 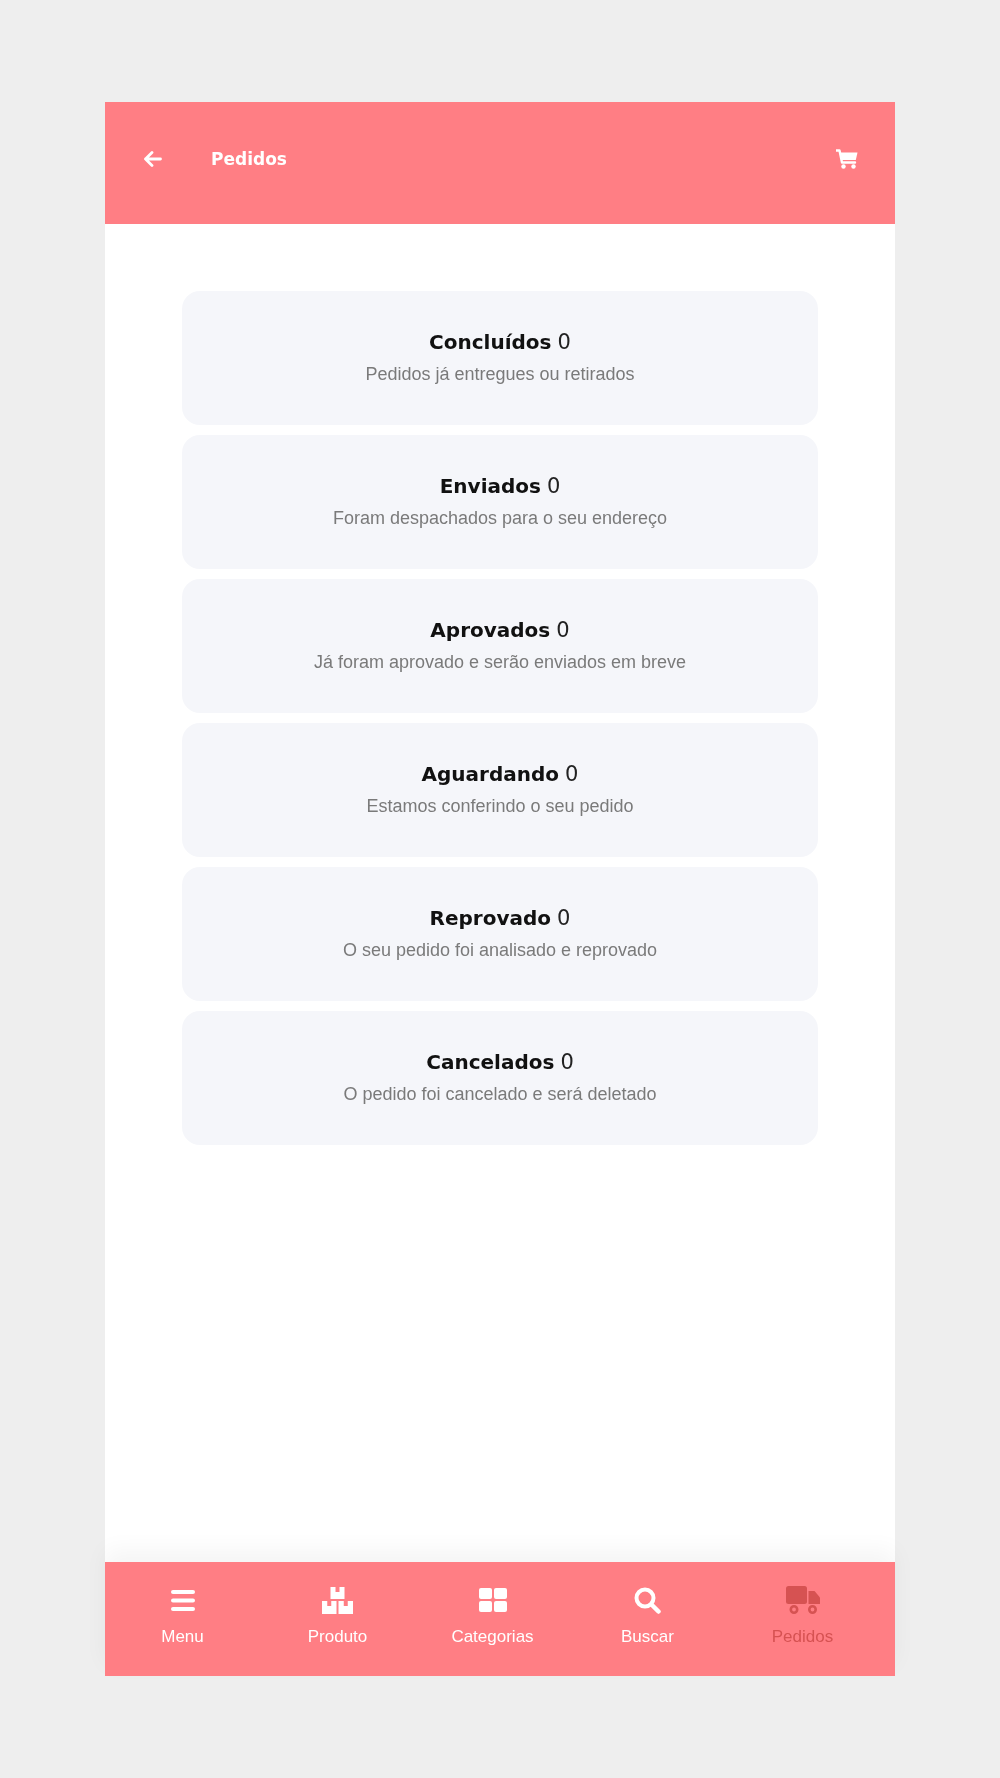 I want to click on status-title: Aguardando, so click(x=490, y=774).